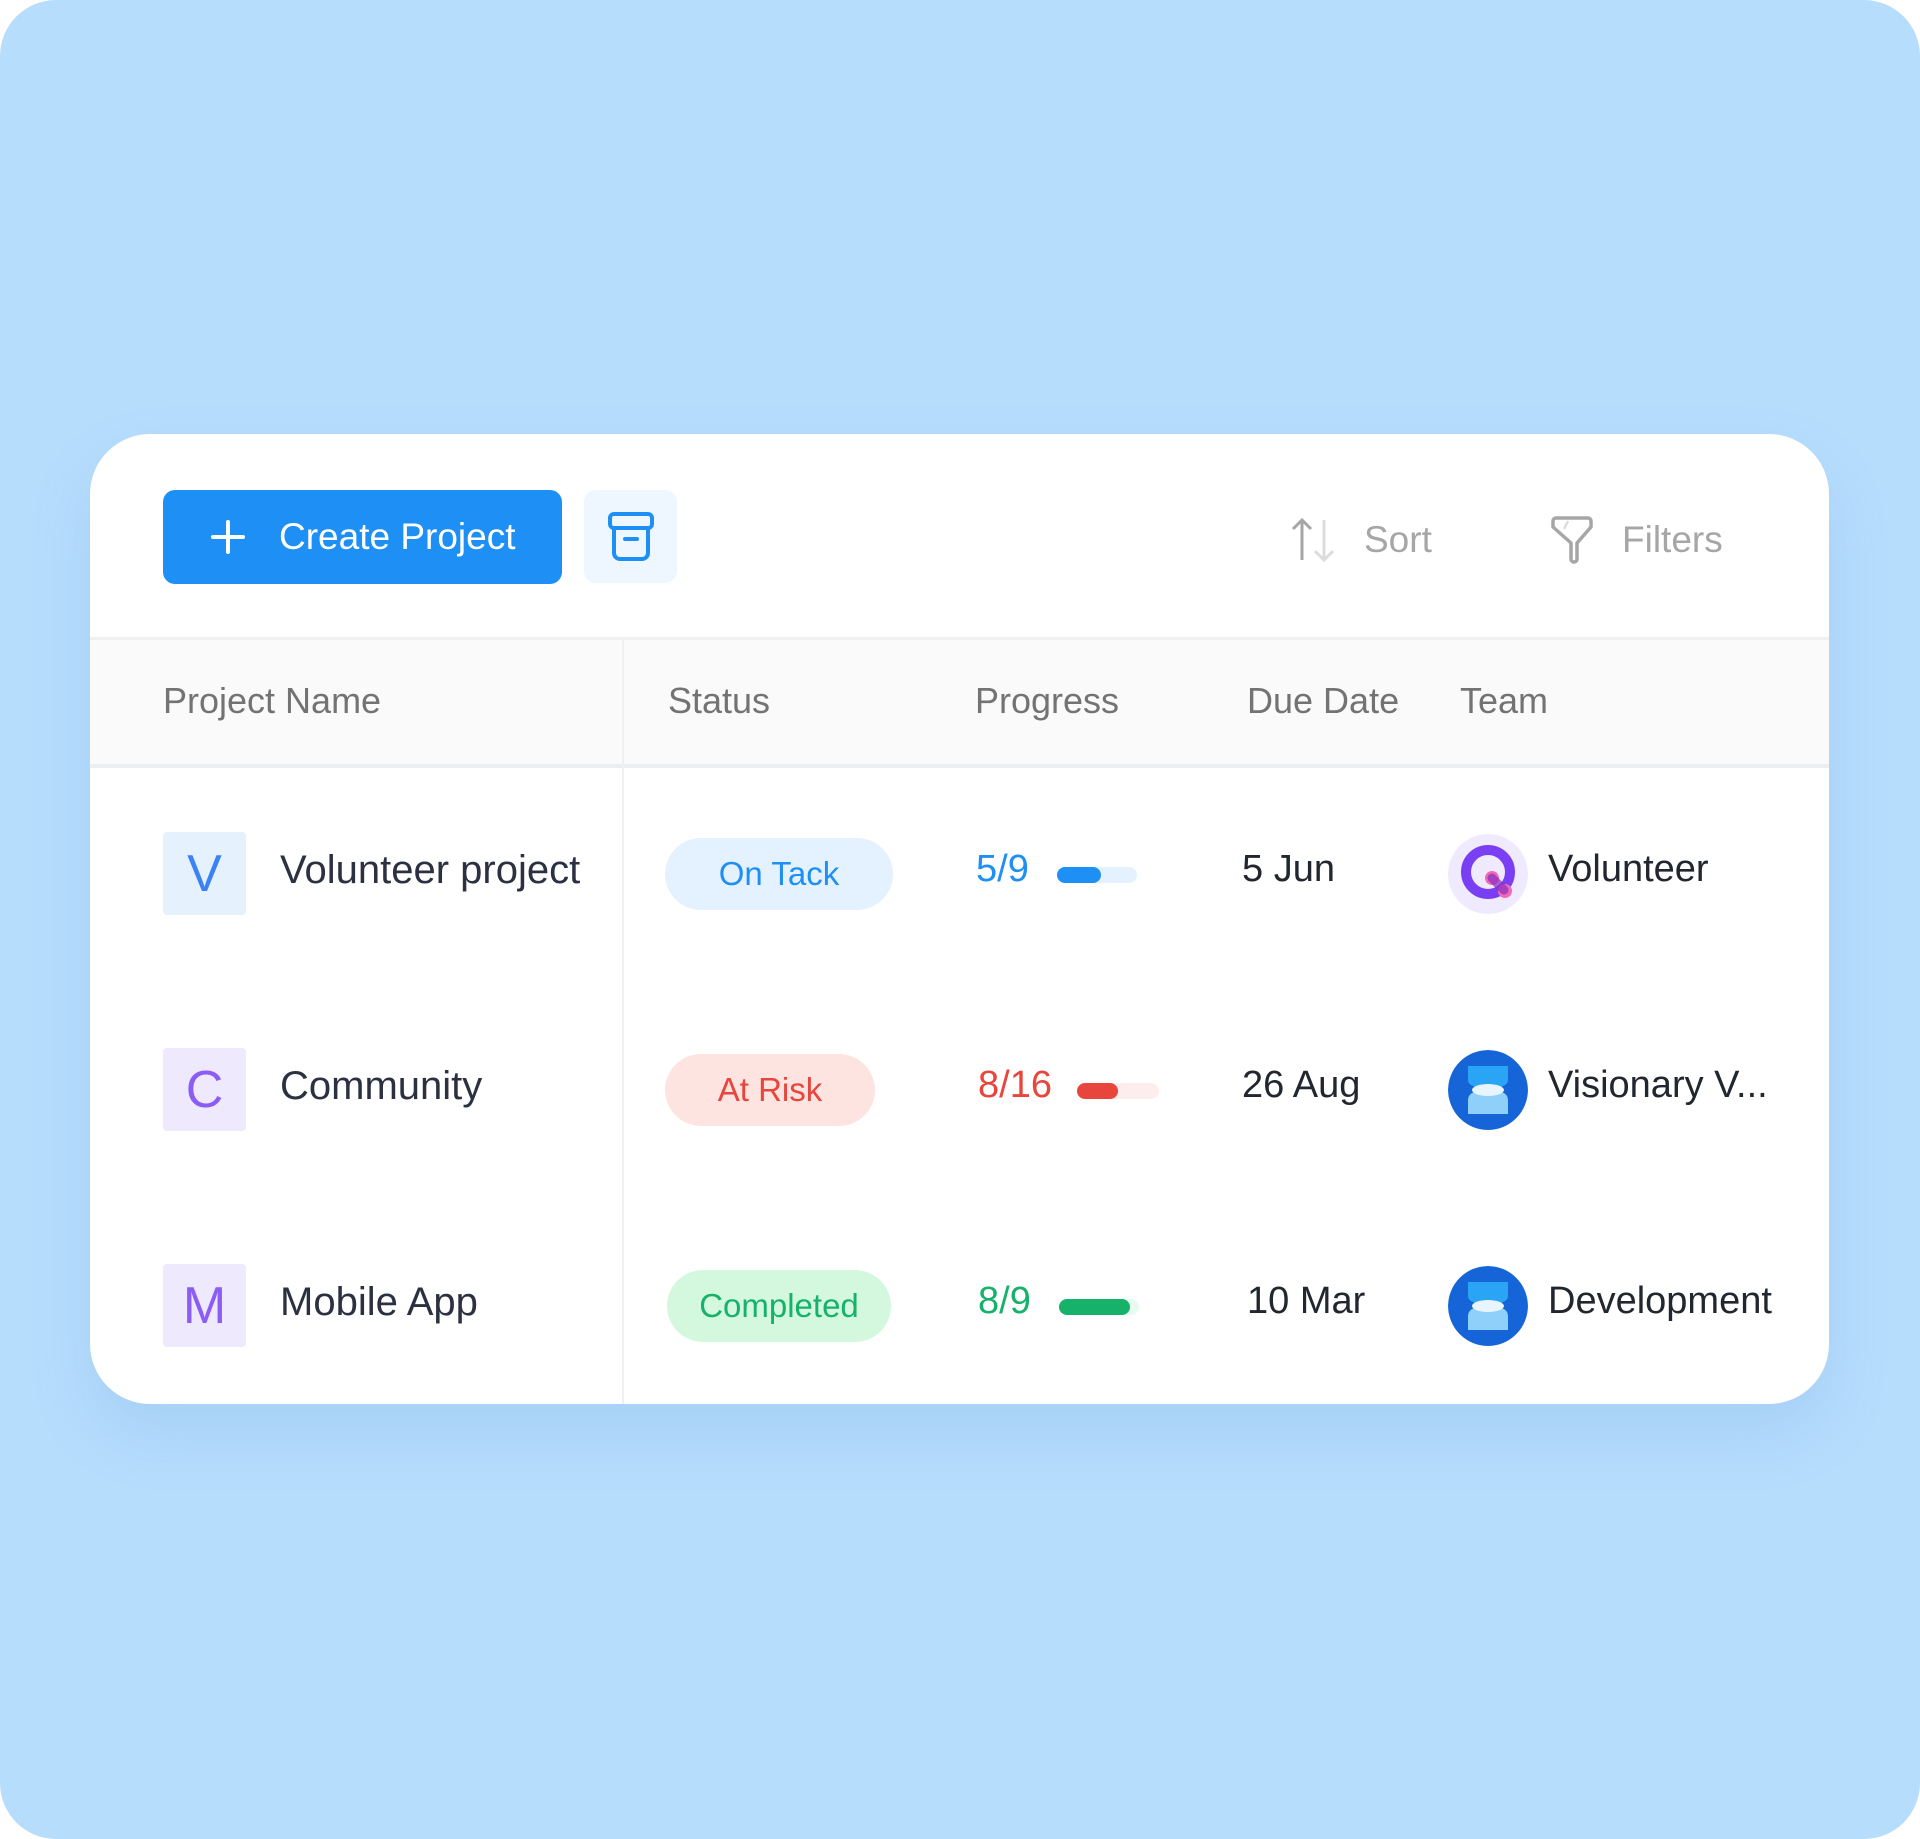  I want to click on filters-label: Filters, so click(1672, 539).